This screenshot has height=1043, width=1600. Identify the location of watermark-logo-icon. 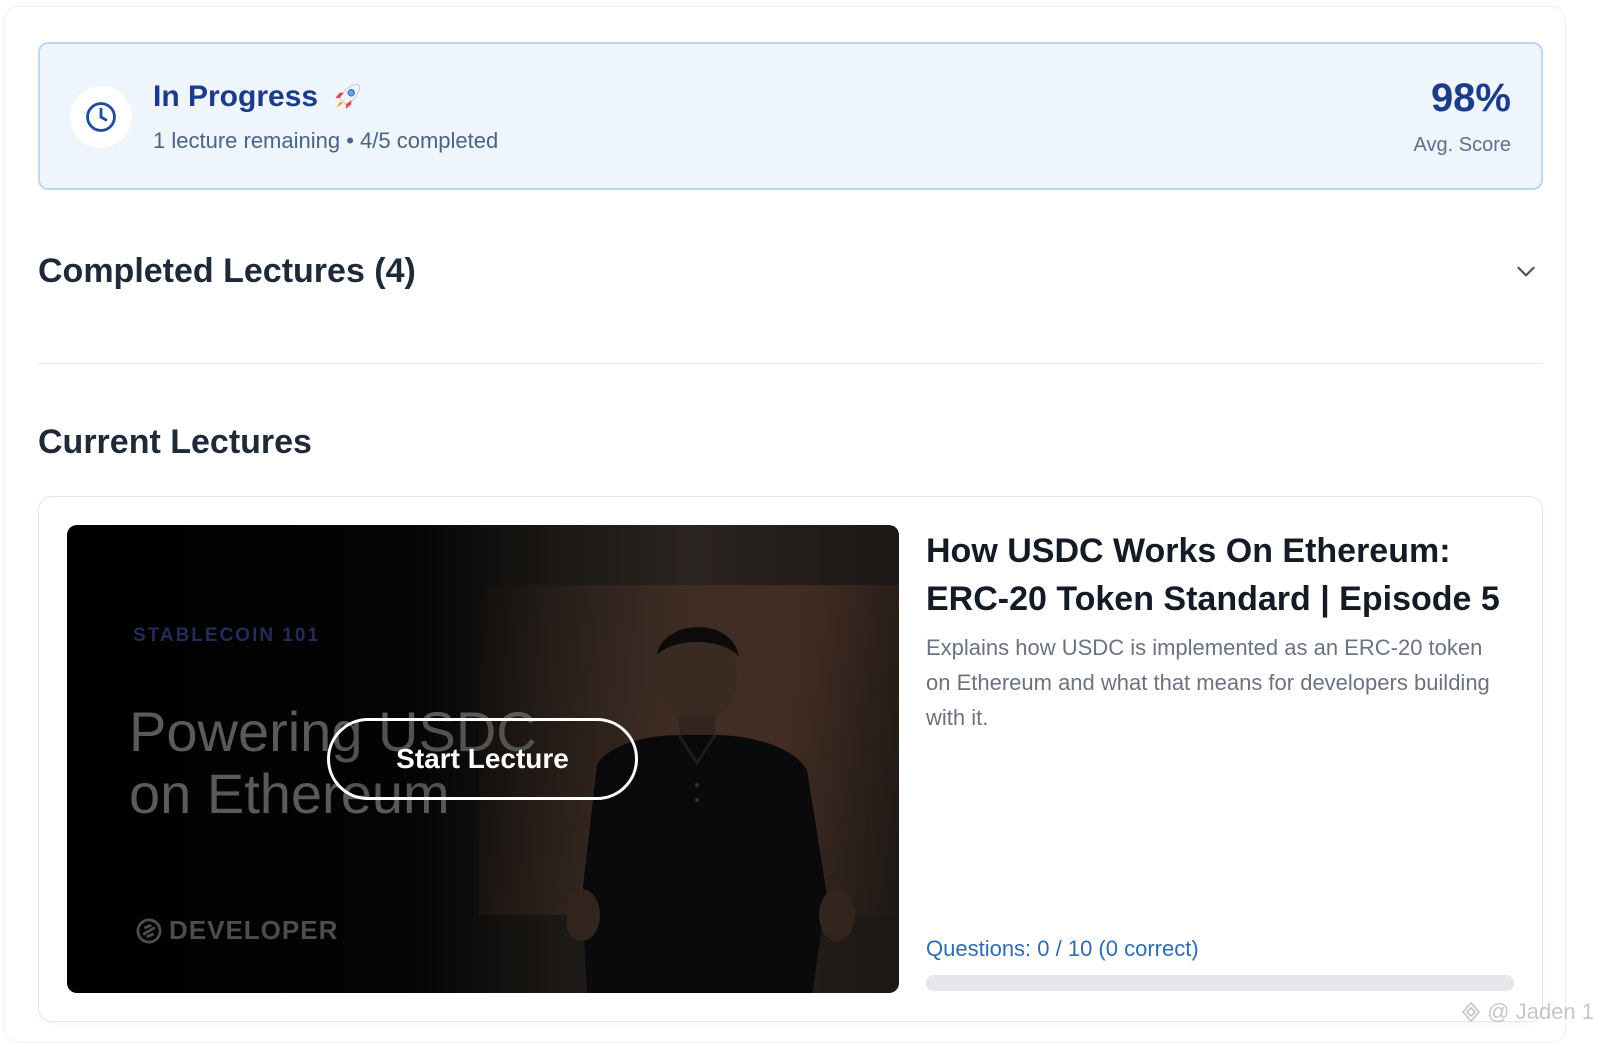
(1471, 1012).